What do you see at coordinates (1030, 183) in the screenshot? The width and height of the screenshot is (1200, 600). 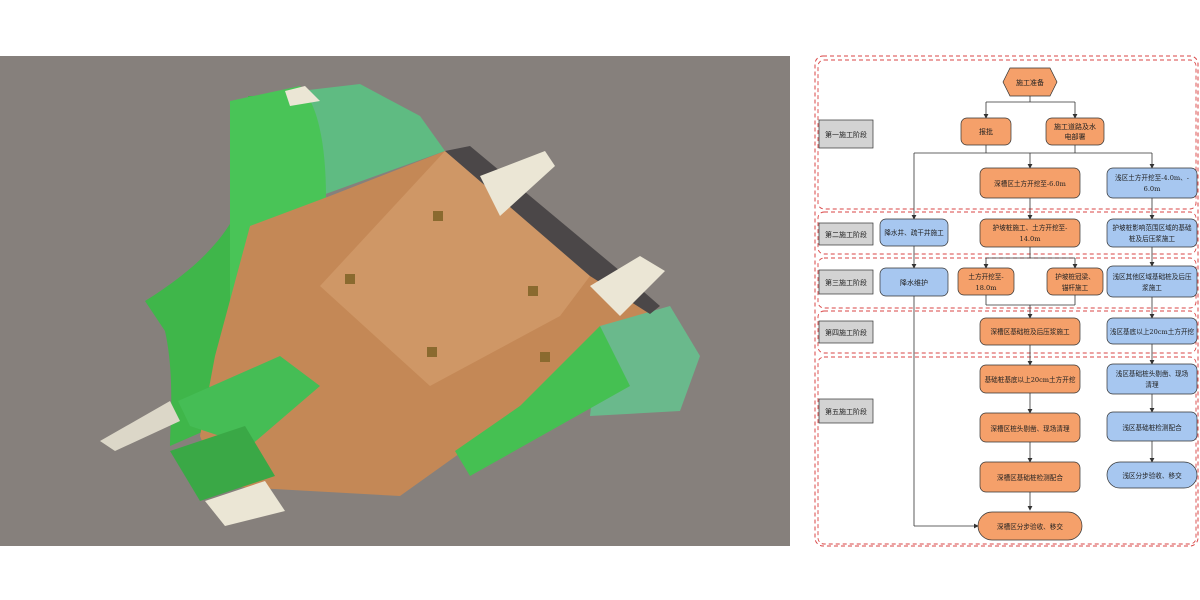 I see `node-deep-excavate-6-label: 深槽区土方开挖至-6.0m` at bounding box center [1030, 183].